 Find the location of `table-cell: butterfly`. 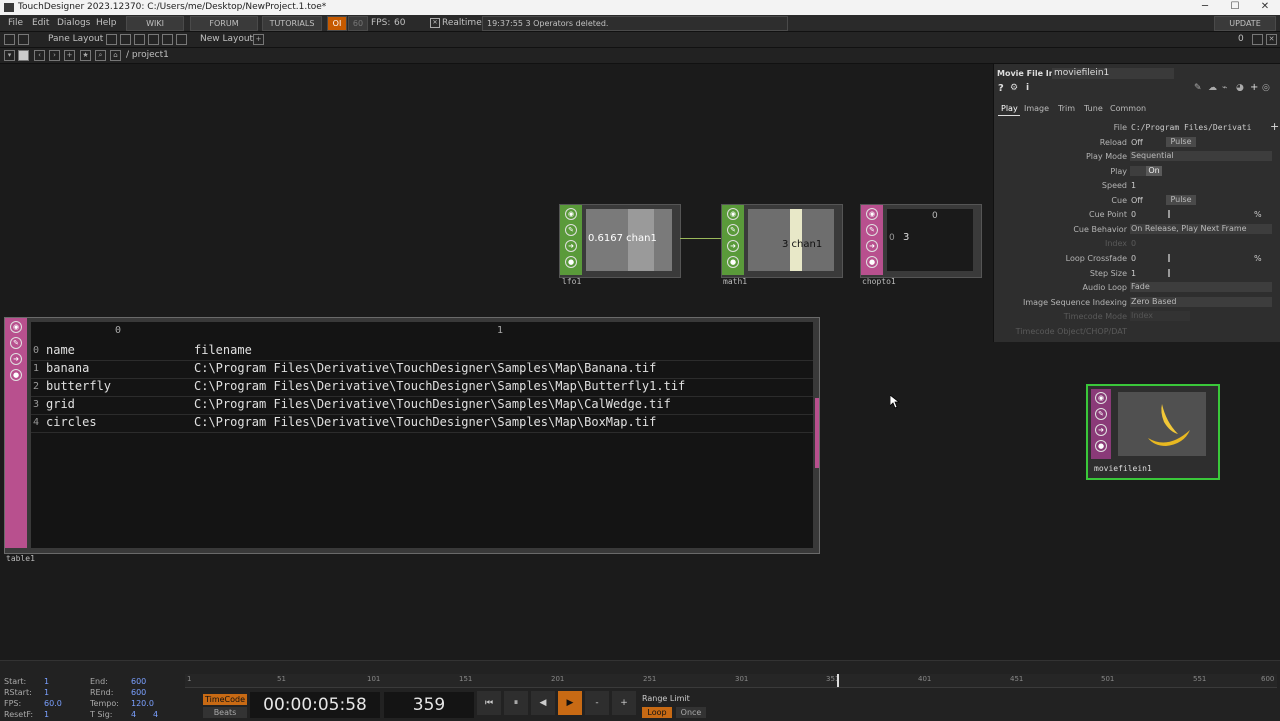

table-cell: butterfly is located at coordinates (78, 386).